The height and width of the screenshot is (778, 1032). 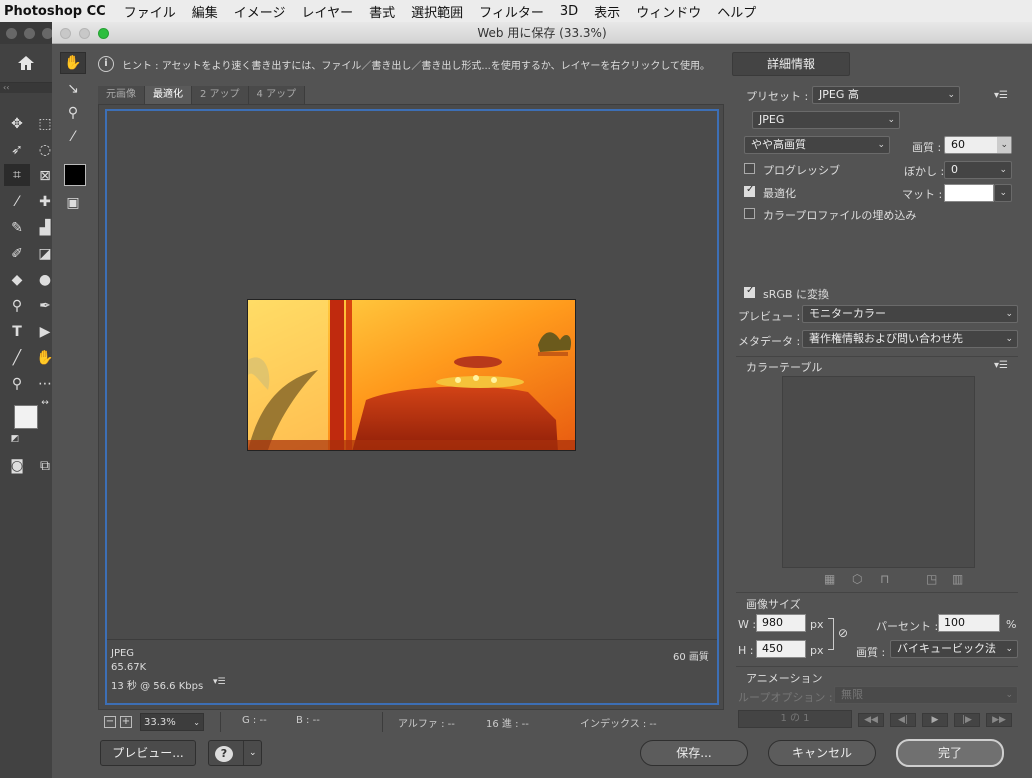 What do you see at coordinates (73, 203) in the screenshot?
I see `toggle-slices-icon: ▣` at bounding box center [73, 203].